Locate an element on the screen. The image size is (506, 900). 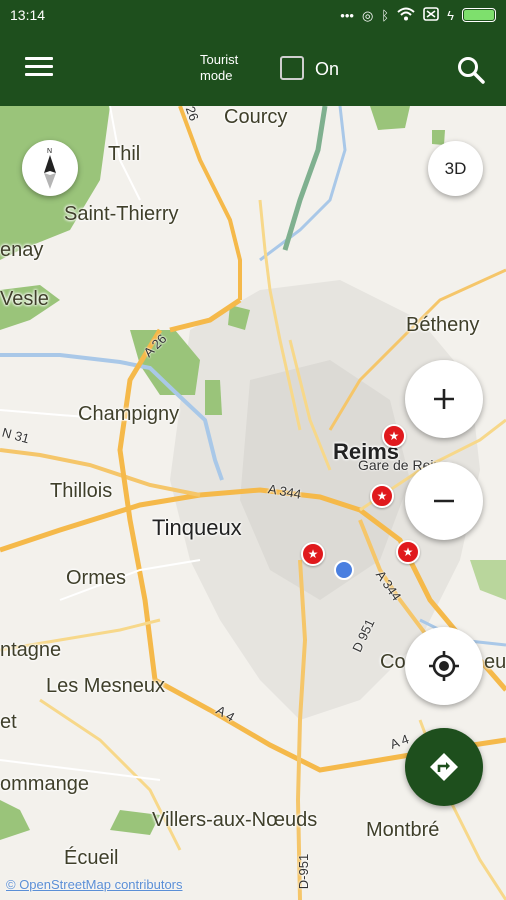
tourist-mode-checkbox is located at coordinates (292, 68).